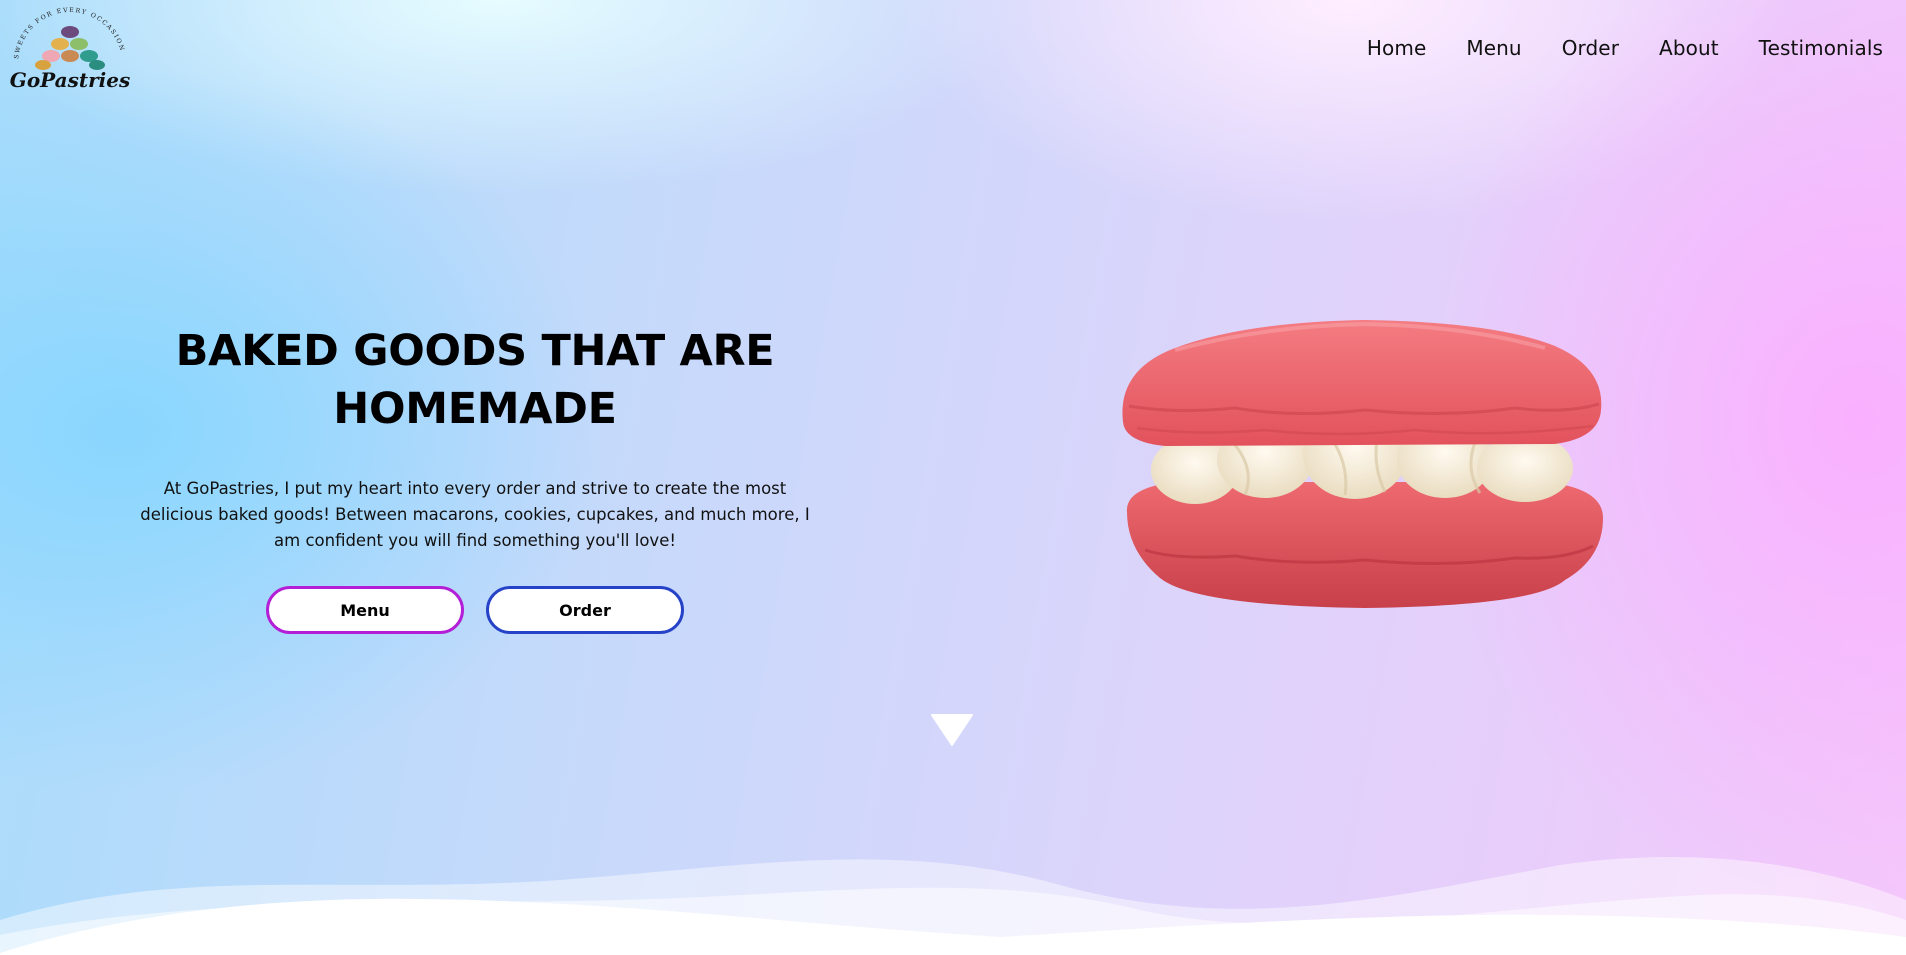  What do you see at coordinates (1396, 48) in the screenshot?
I see `nav-home: Home` at bounding box center [1396, 48].